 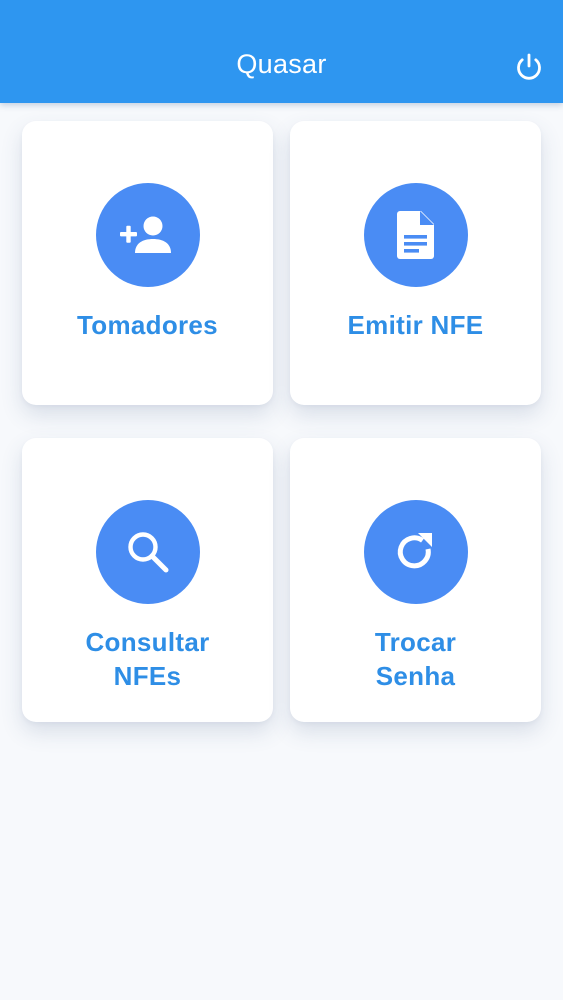 I want to click on person-add-icon, so click(x=145, y=234).